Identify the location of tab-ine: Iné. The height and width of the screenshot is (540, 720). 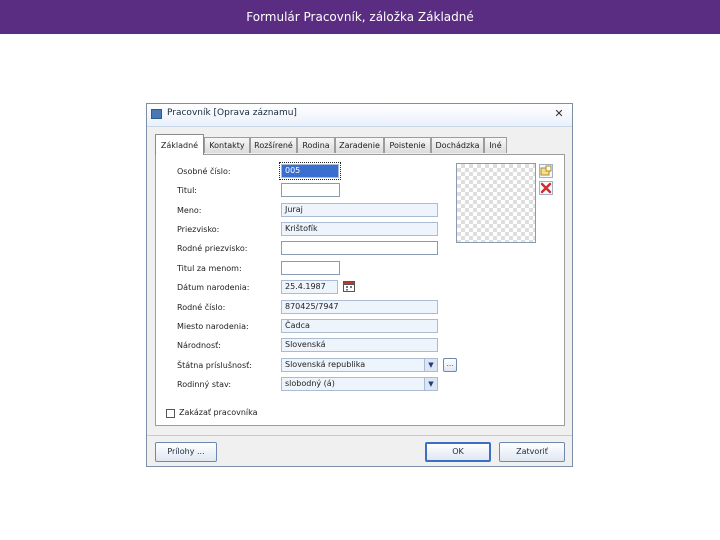
(495, 145).